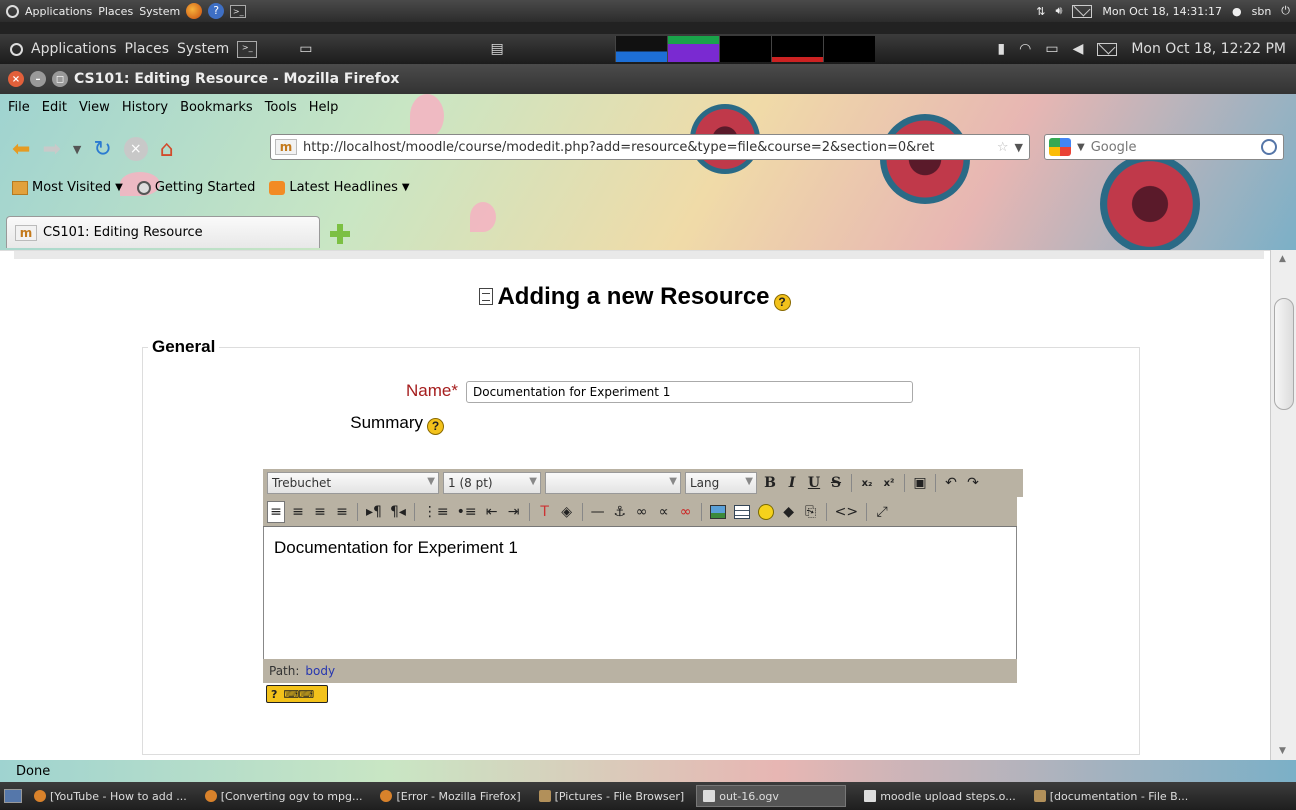 This screenshot has width=1296, height=810. Describe the element at coordinates (398, 512) in the screenshot. I see `rtl-icon: ¶◂` at that location.